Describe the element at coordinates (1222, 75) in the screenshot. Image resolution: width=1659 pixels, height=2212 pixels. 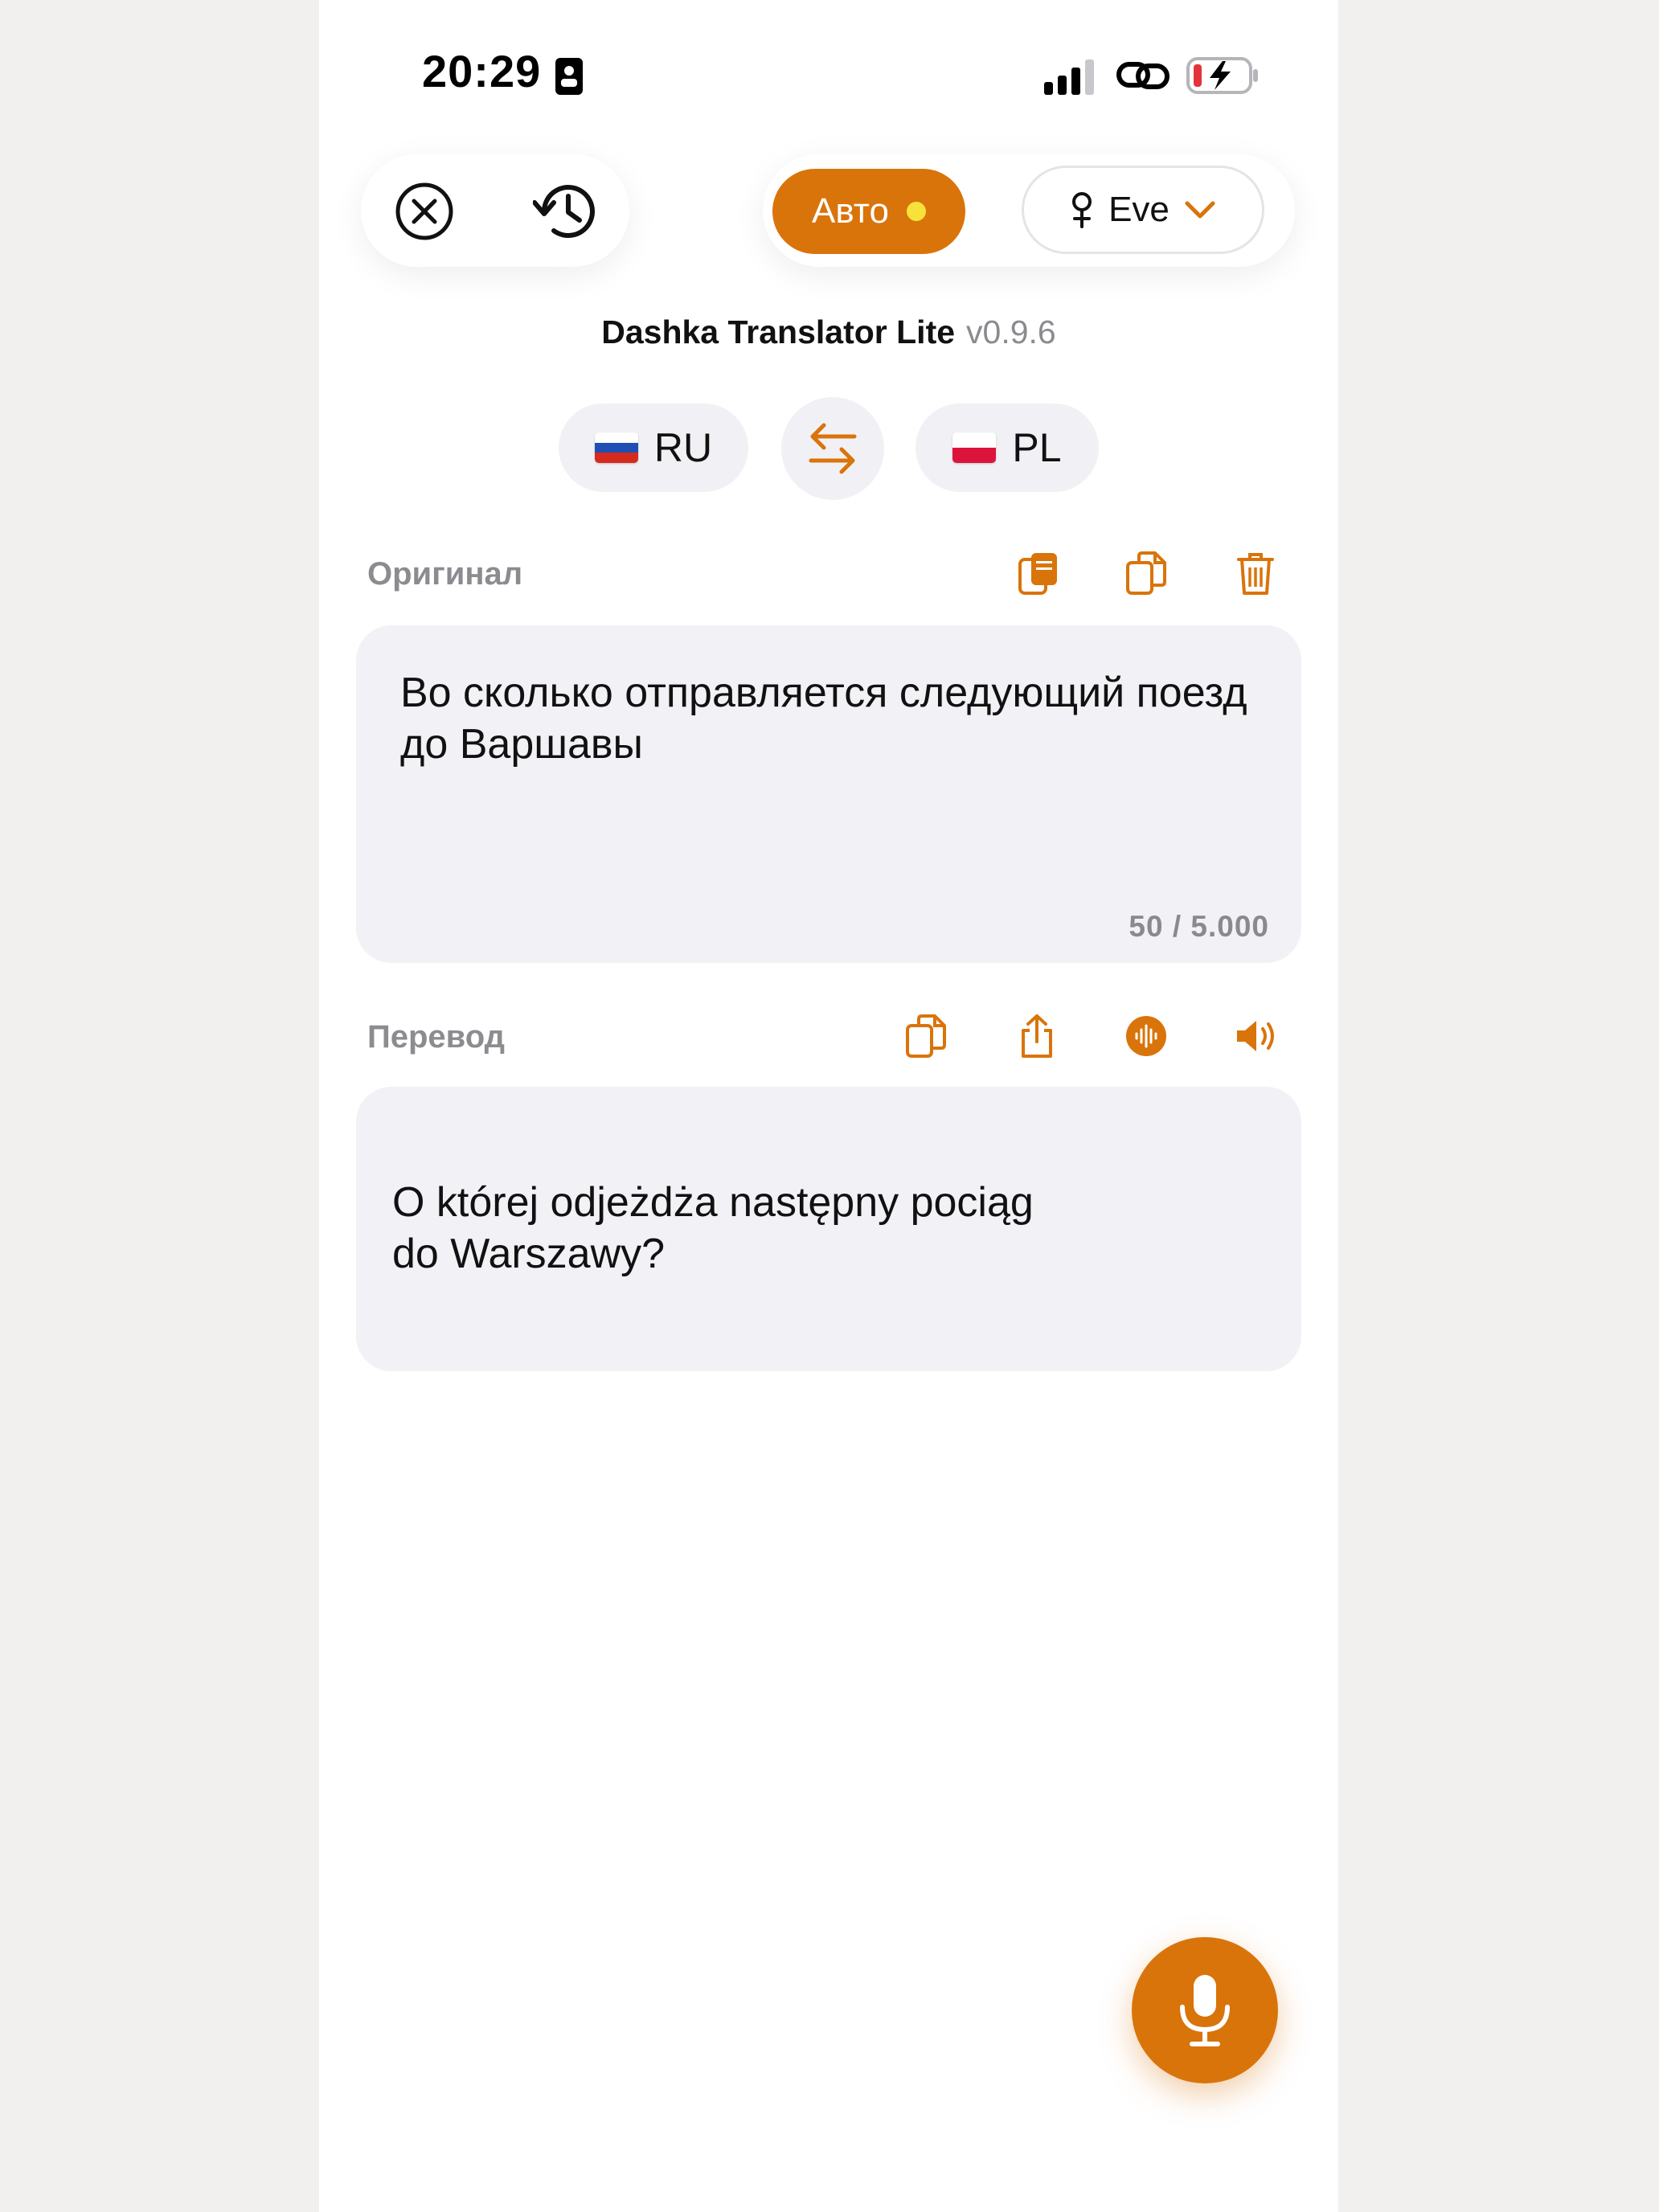
I see `battery-charging-icon` at that location.